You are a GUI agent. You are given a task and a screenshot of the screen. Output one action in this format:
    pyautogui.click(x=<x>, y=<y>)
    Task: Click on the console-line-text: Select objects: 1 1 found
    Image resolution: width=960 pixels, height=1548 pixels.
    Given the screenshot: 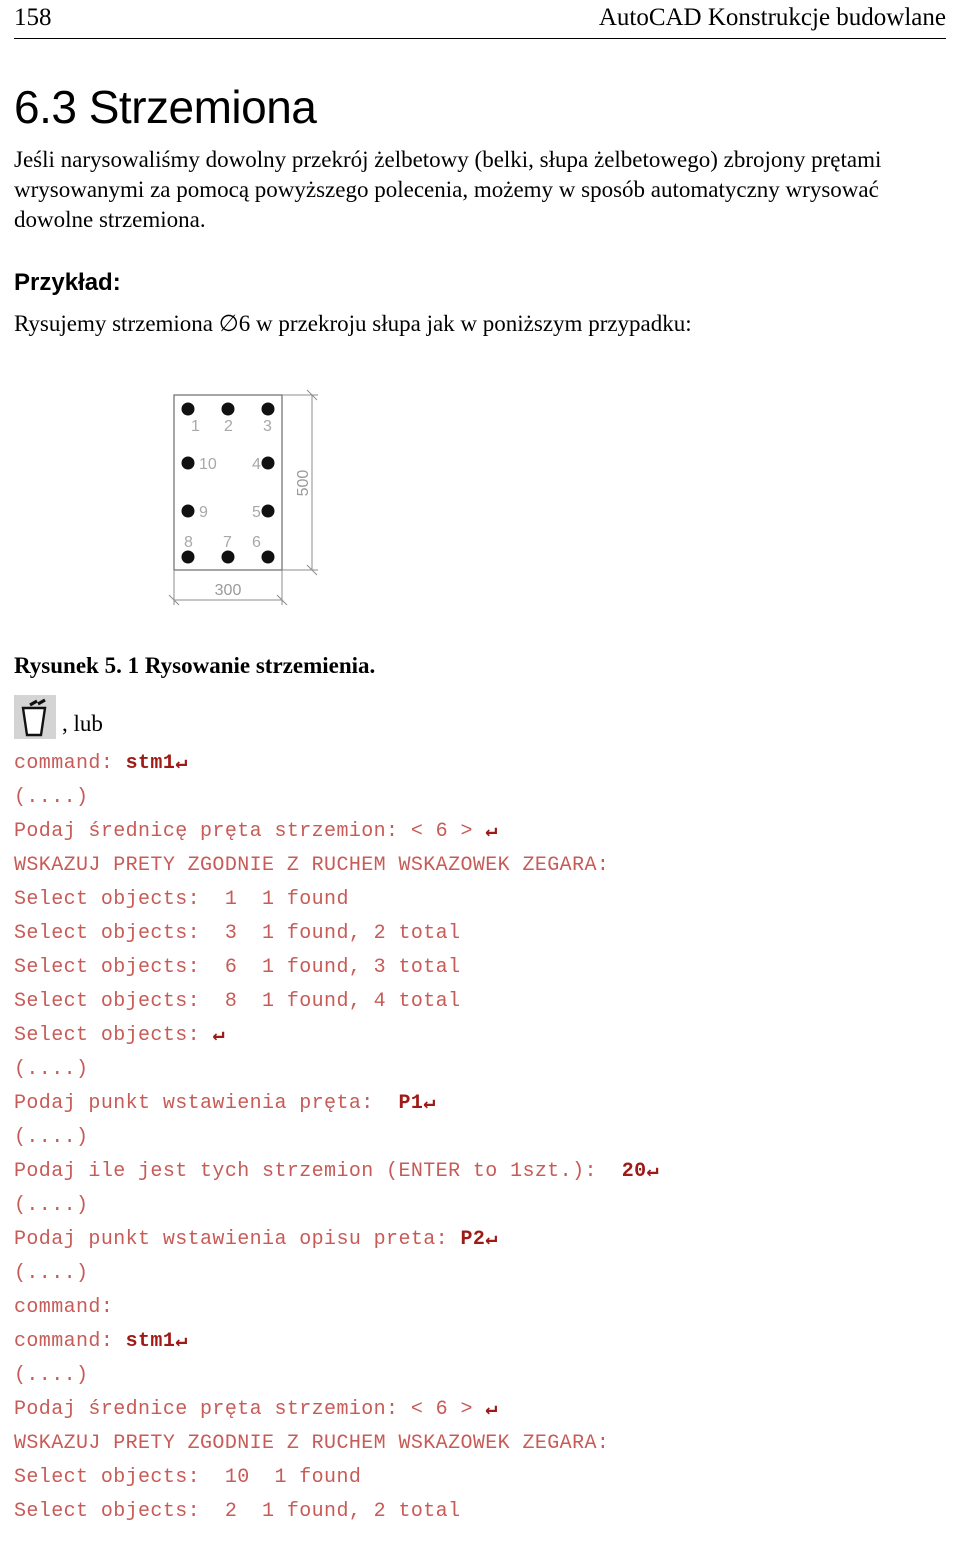 What is the action you would take?
    pyautogui.click(x=181, y=899)
    